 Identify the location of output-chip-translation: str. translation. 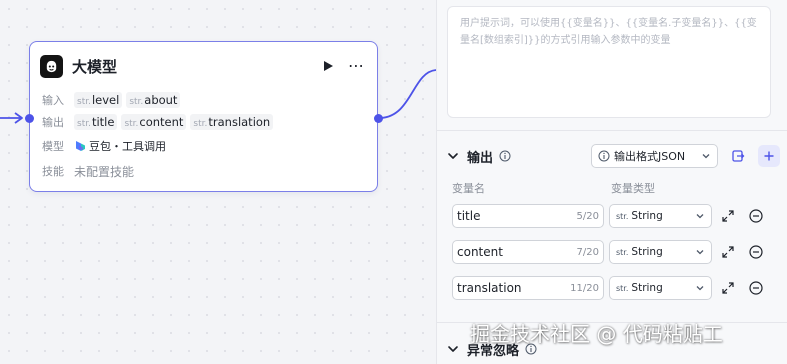
(232, 122).